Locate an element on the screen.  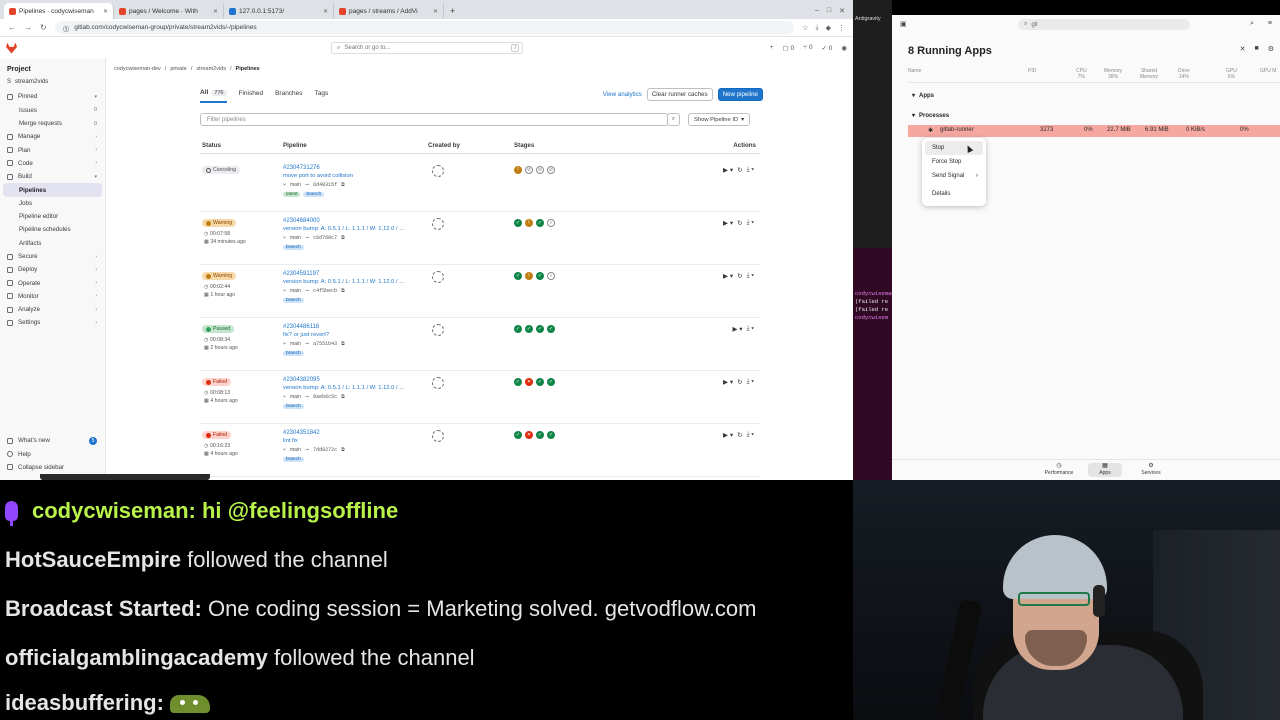
maximize-icon: □ is located at coordinates (829, 11).